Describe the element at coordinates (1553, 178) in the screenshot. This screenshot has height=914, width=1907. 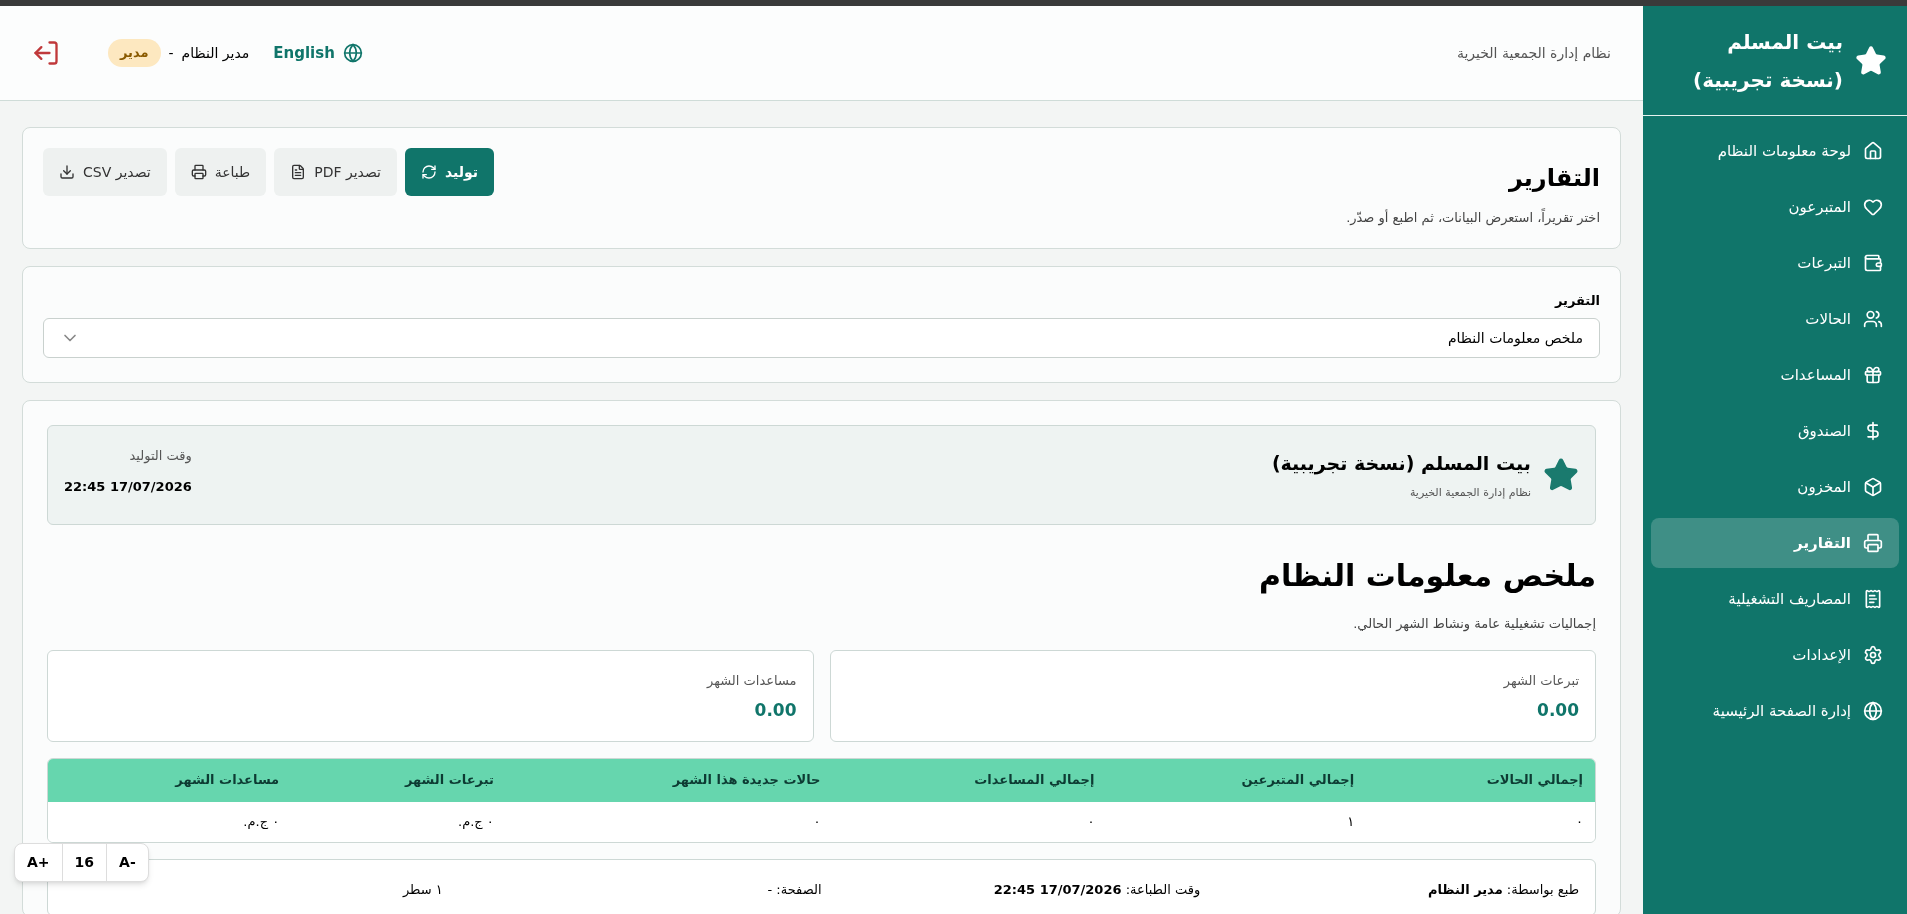
I see `page-title: التقارير` at that location.